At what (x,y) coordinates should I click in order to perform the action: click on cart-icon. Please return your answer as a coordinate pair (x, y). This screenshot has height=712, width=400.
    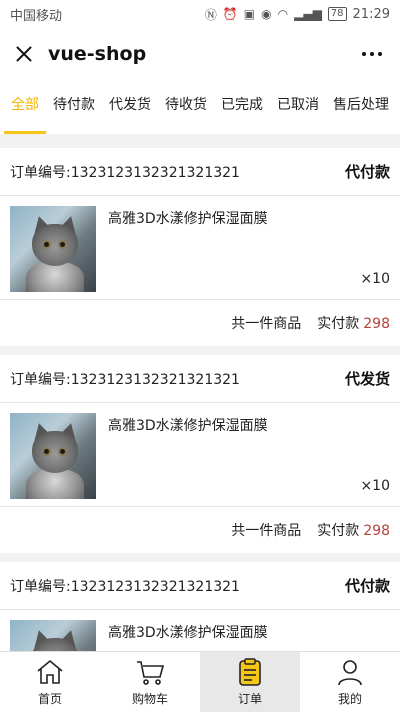
    Looking at the image, I should click on (151, 673).